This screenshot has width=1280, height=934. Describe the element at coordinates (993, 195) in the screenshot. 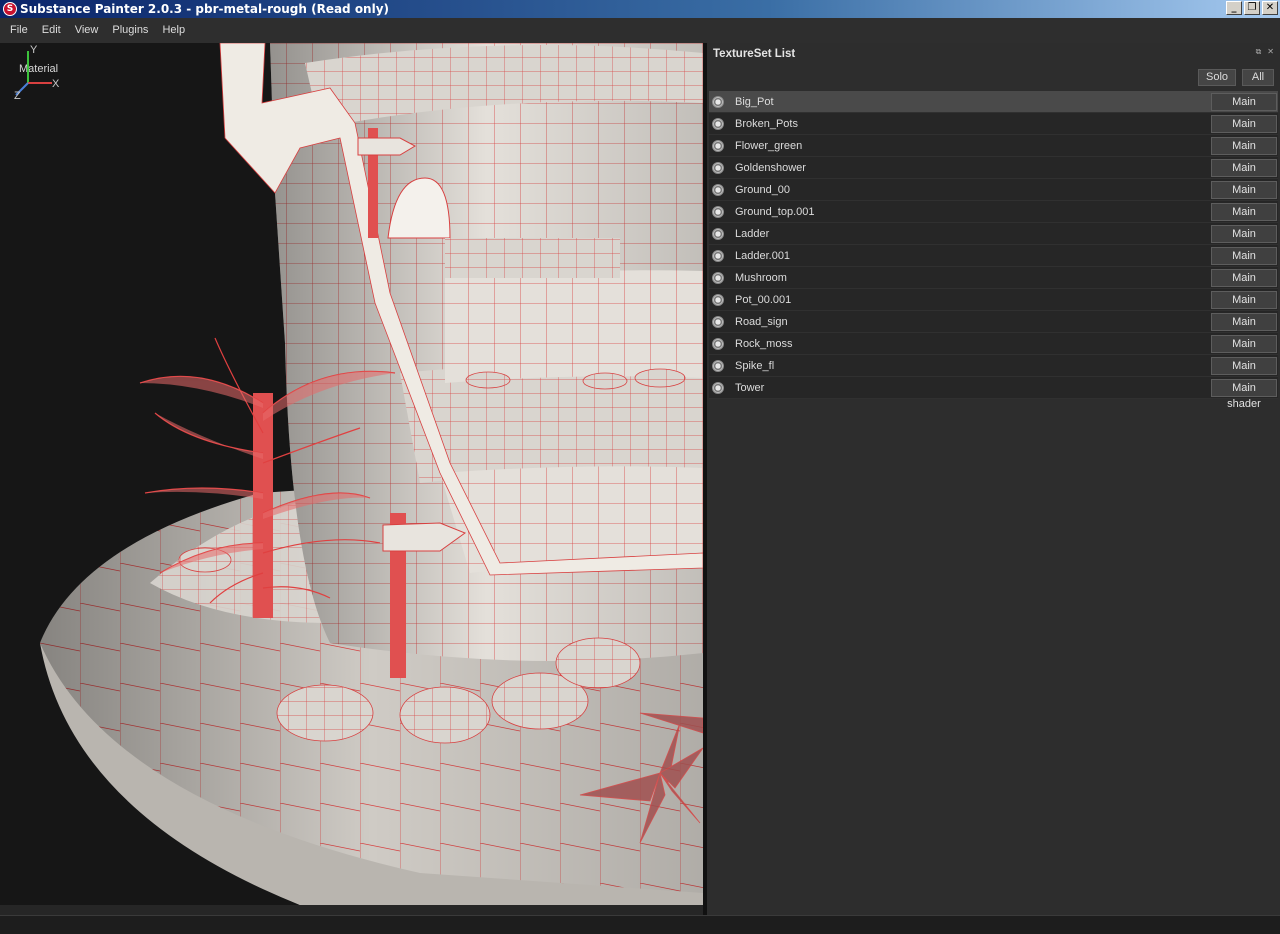

I see `textureset-row: Ground_00 Main shader` at that location.